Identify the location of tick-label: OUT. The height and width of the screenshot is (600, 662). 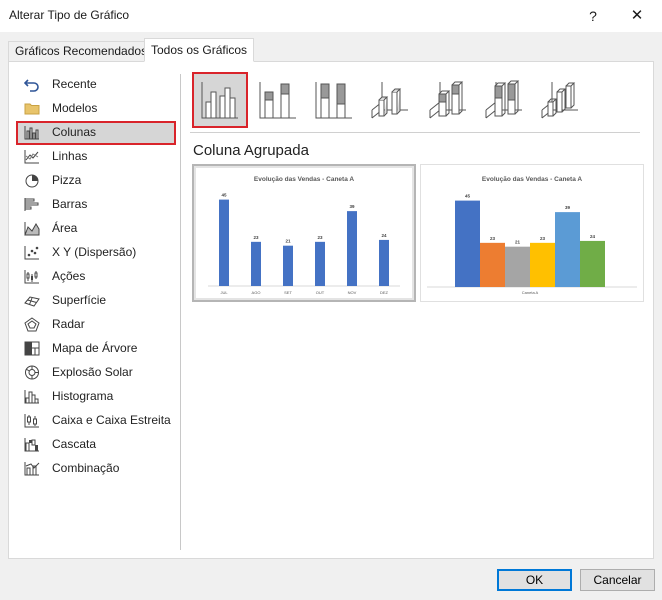
(320, 292).